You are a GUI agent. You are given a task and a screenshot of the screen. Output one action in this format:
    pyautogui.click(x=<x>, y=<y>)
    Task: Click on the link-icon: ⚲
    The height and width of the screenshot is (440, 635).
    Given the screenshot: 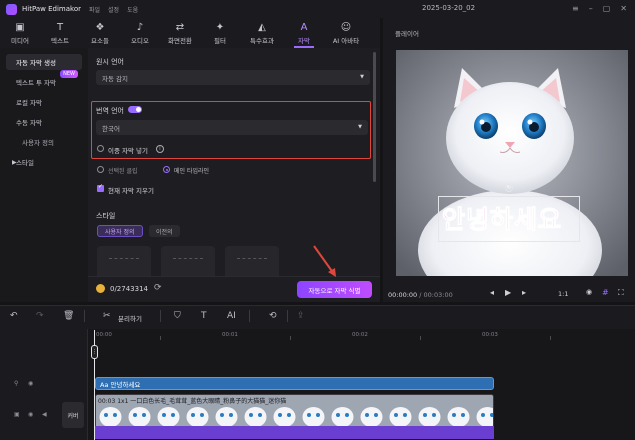 What is the action you would take?
    pyautogui.click(x=16, y=383)
    